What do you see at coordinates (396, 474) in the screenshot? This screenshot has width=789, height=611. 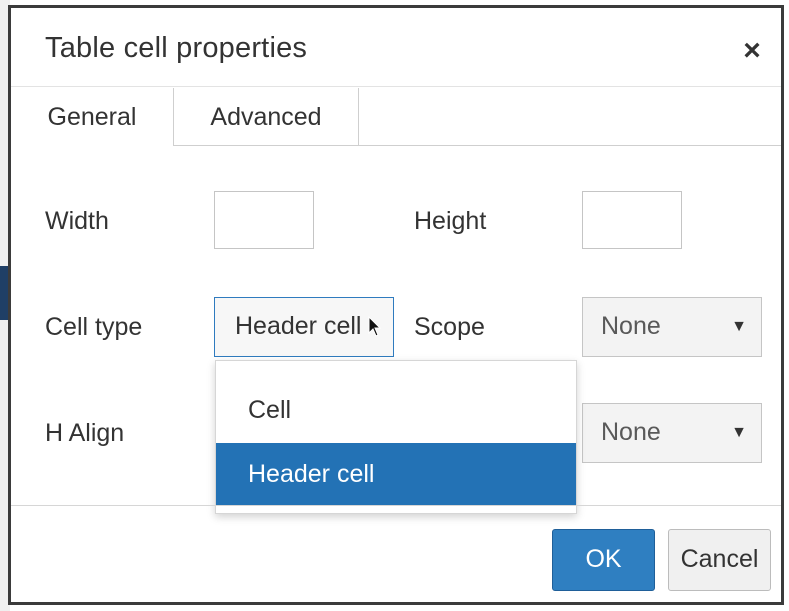 I see `dropdown-option-header-cell: Header cell` at bounding box center [396, 474].